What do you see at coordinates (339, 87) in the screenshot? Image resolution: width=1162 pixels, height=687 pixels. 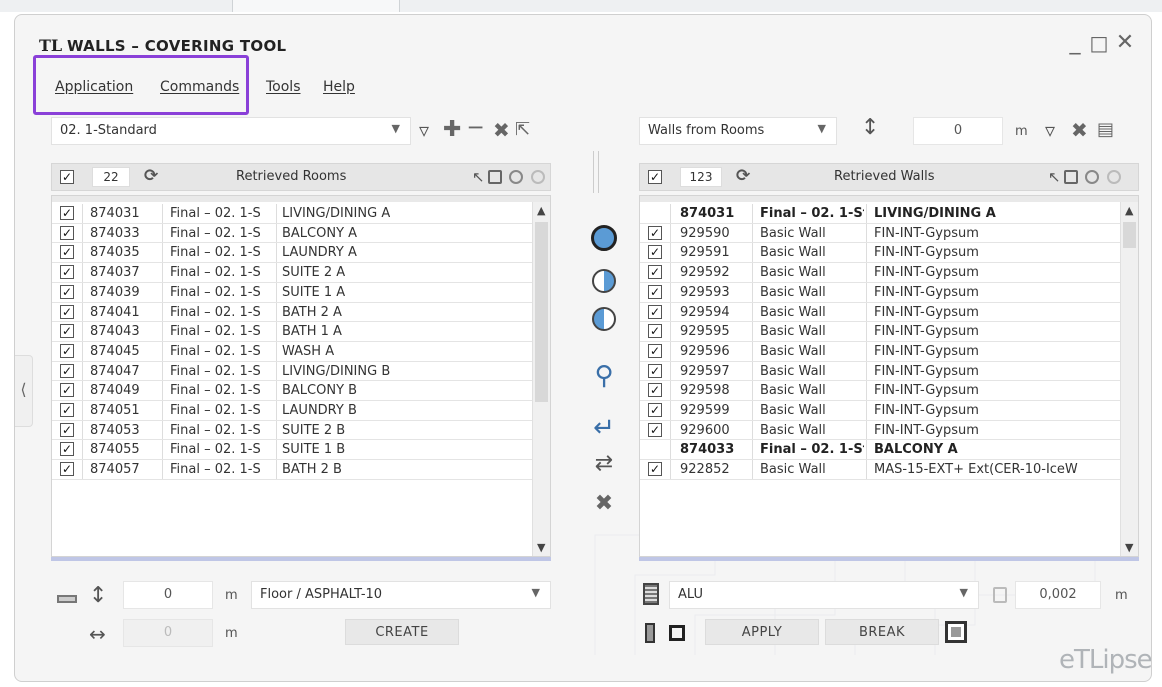 I see `menu-help: Help` at bounding box center [339, 87].